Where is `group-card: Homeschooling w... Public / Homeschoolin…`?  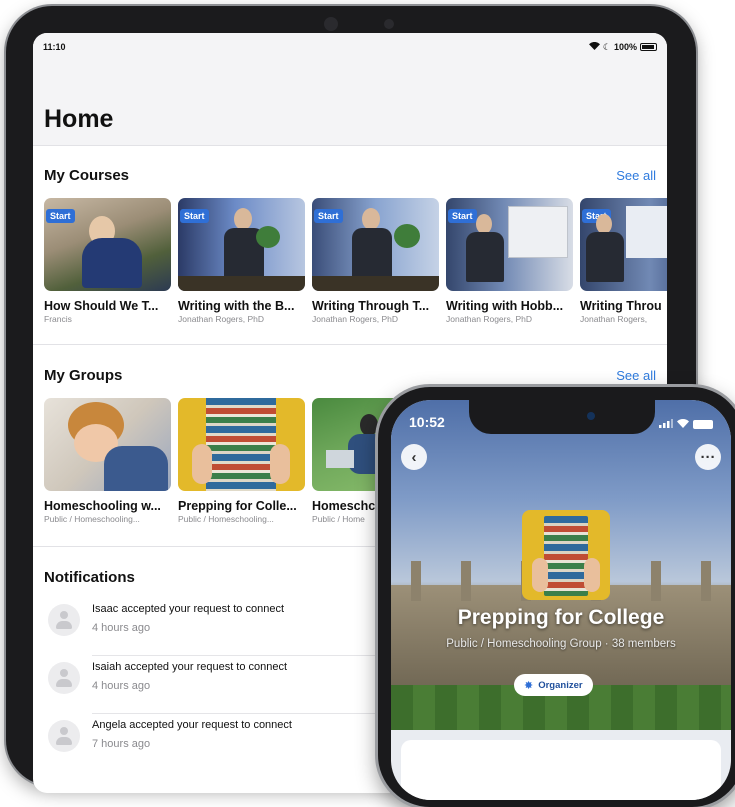 group-card: Homeschooling w... Public / Homeschoolin… is located at coordinates (107, 461).